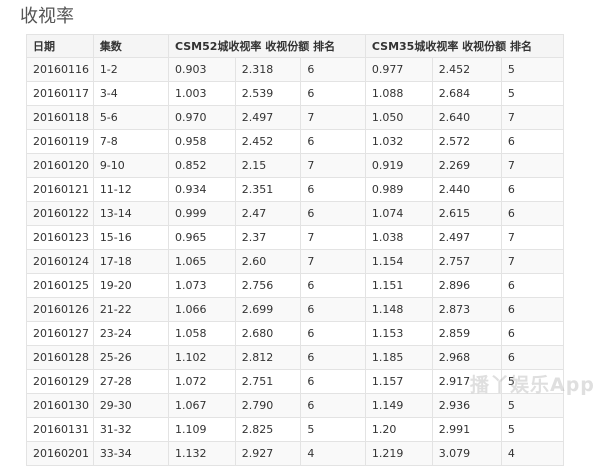 The image size is (600, 466). I want to click on cell-csm35-share: 2.497, so click(466, 237).